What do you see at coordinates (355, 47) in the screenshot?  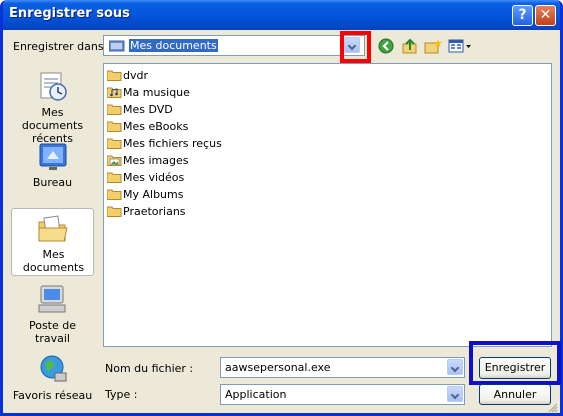 I see `highlight-red-box` at bounding box center [355, 47].